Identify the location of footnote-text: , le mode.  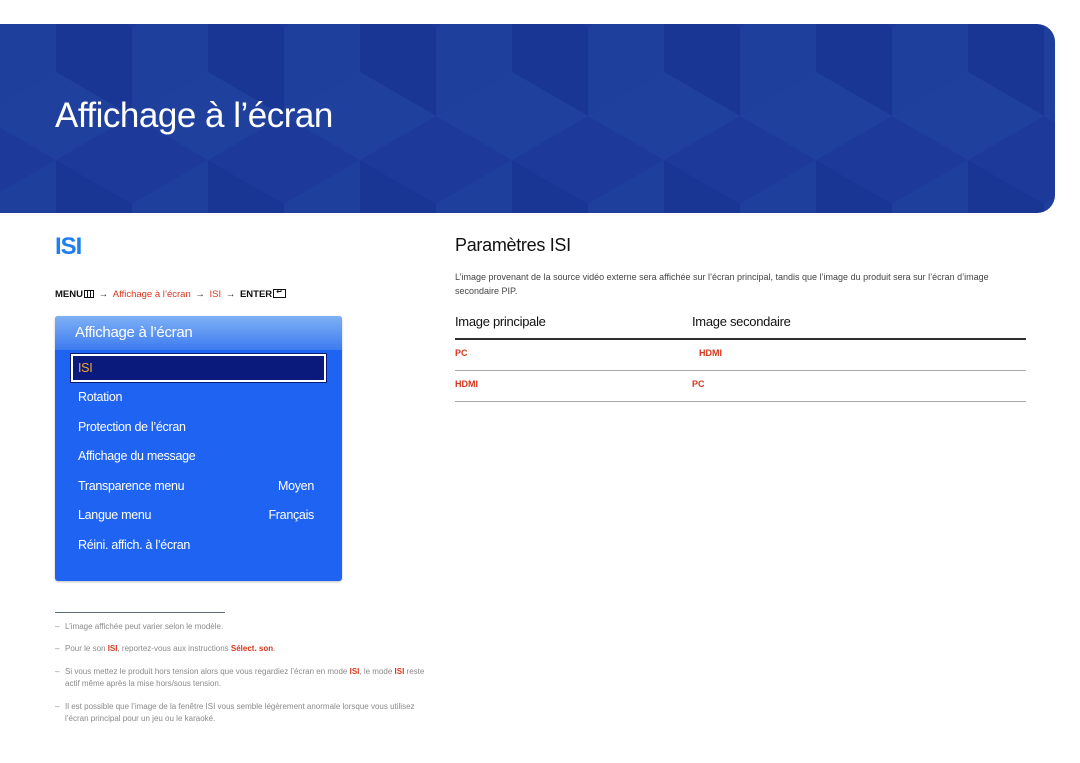
(377, 671).